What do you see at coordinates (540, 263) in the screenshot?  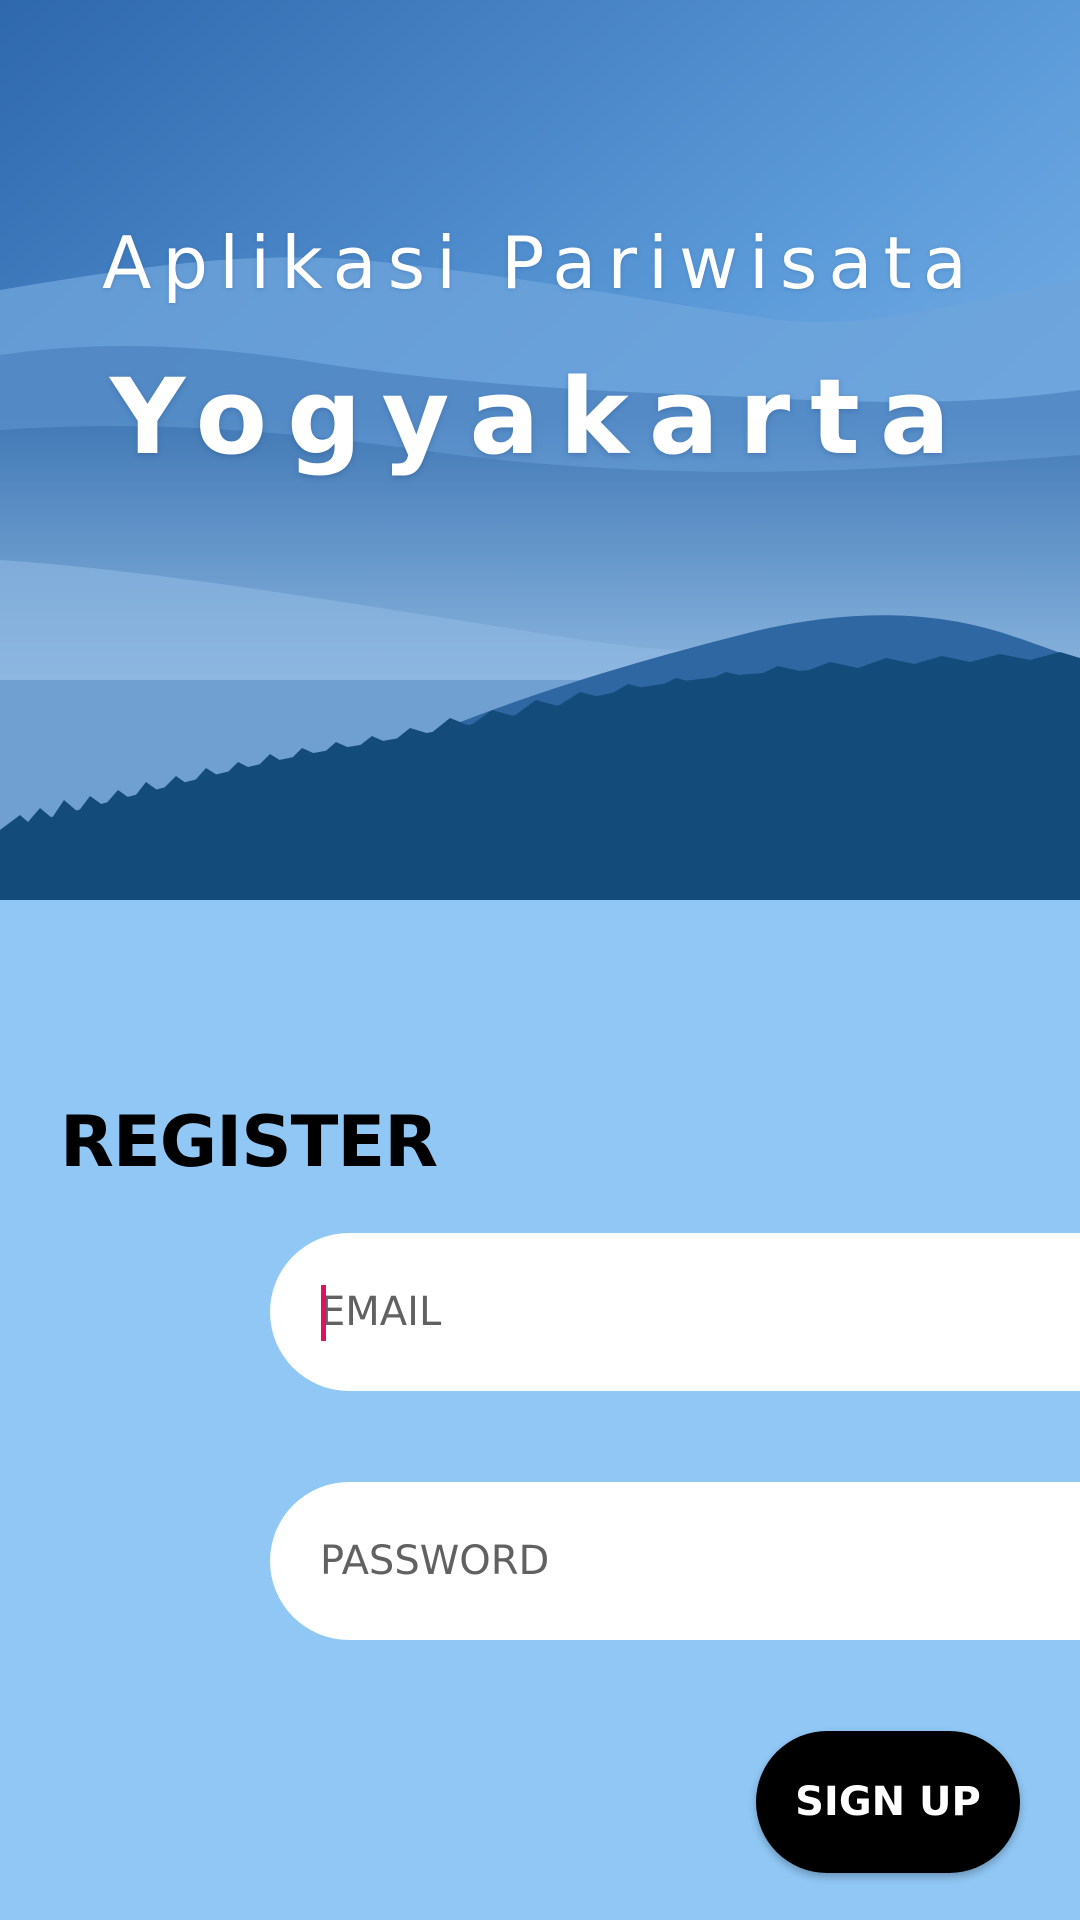 I see `app-subtitle: Aplikasi Pariwisata` at bounding box center [540, 263].